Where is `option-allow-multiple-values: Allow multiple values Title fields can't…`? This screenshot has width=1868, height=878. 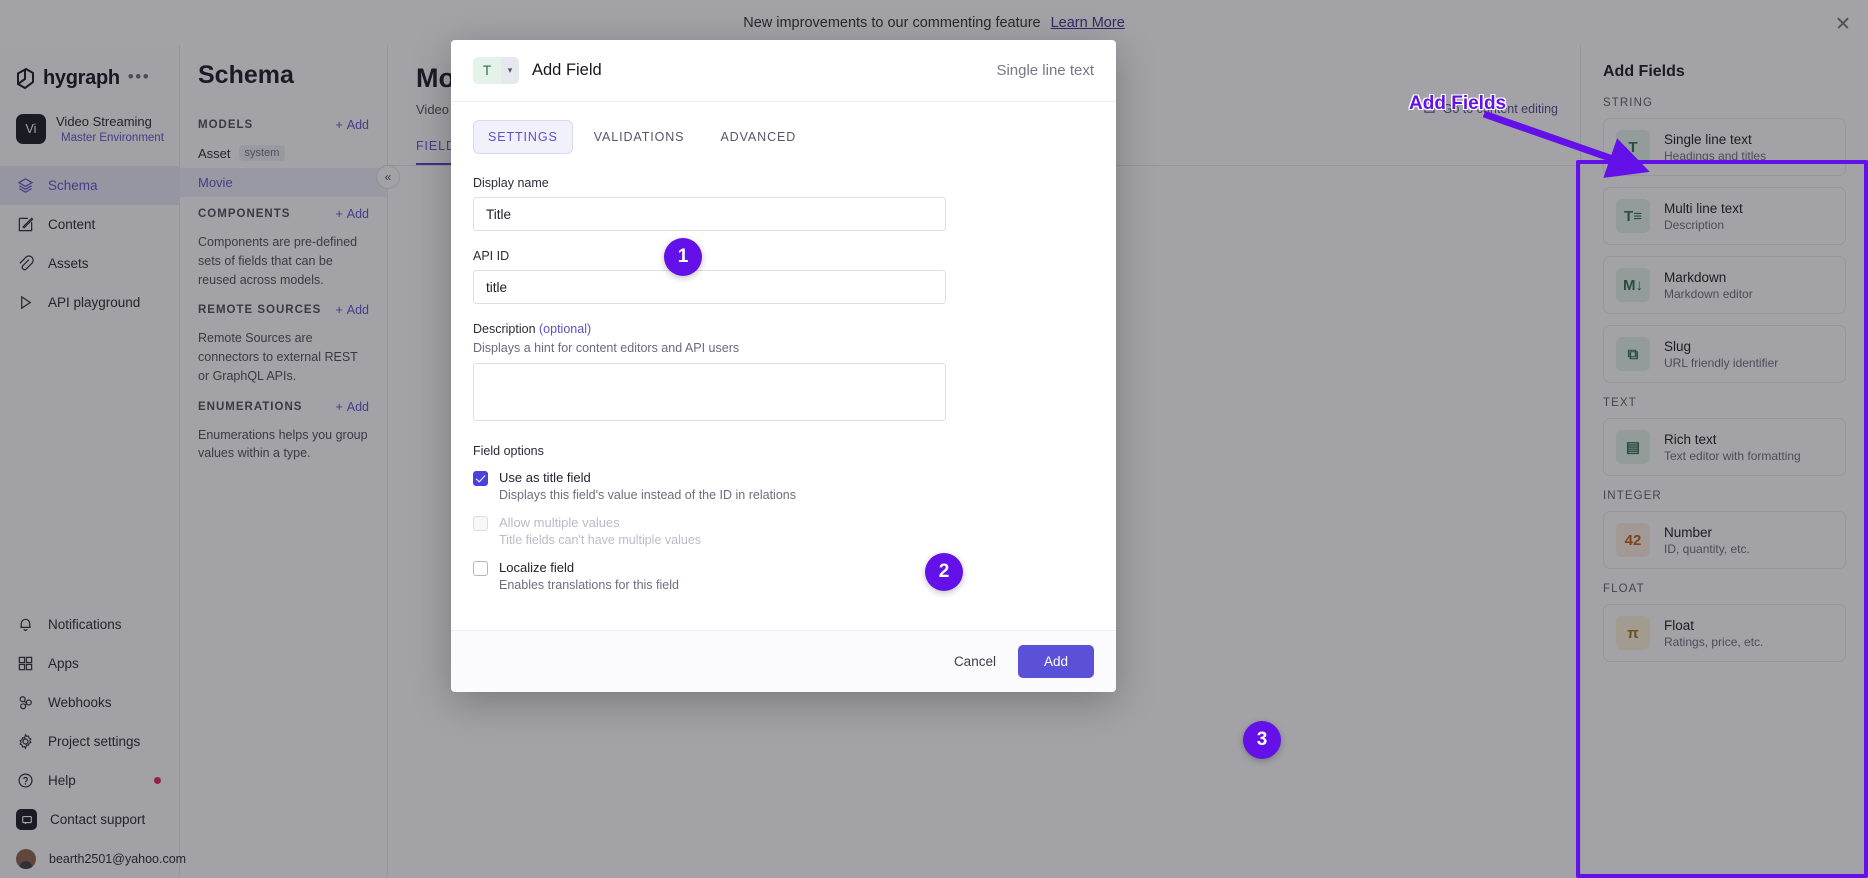
option-allow-multiple-values: Allow multiple values Title fields can't… is located at coordinates (783, 531).